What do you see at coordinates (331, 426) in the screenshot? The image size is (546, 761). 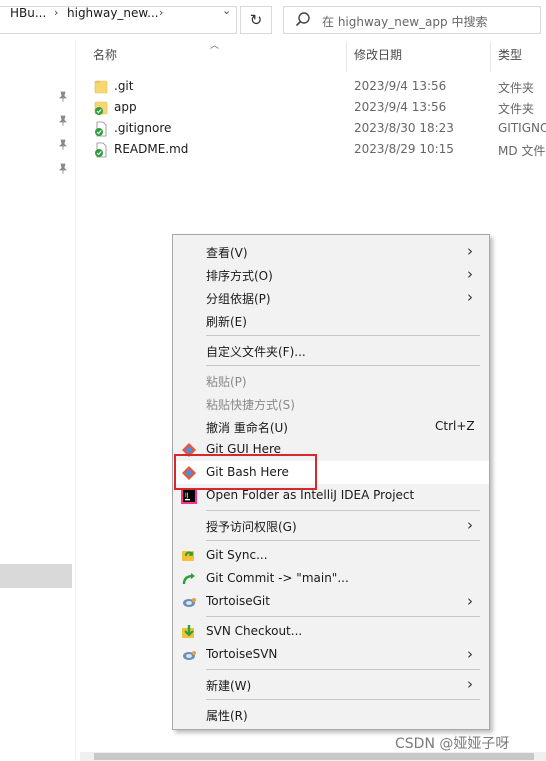 I see `menu-item-undo-rename: 撤消 重命名(U) Ctrl+Z` at bounding box center [331, 426].